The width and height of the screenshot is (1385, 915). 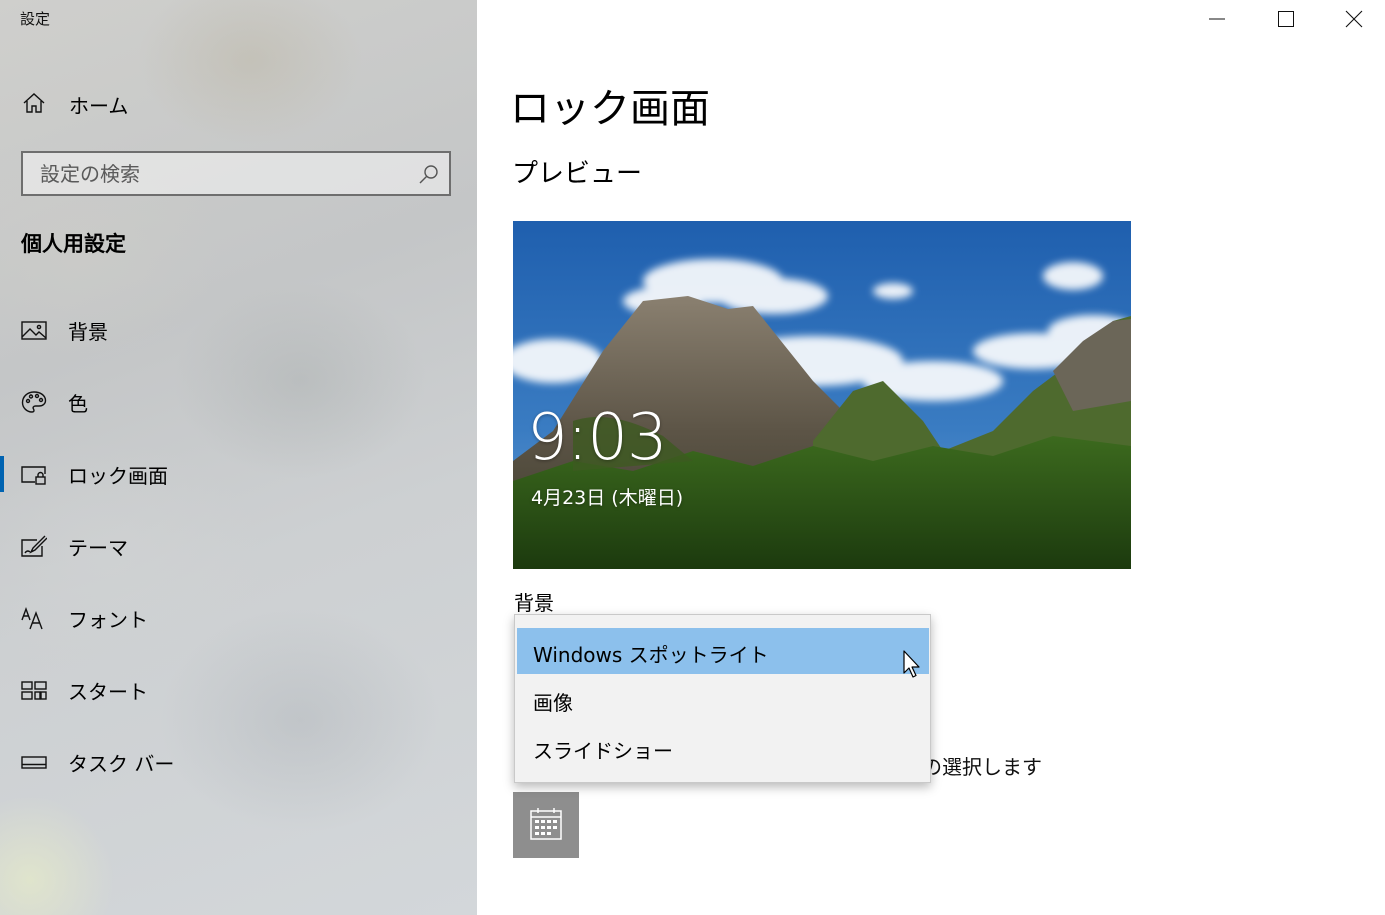 I want to click on home-icon, so click(x=34, y=103).